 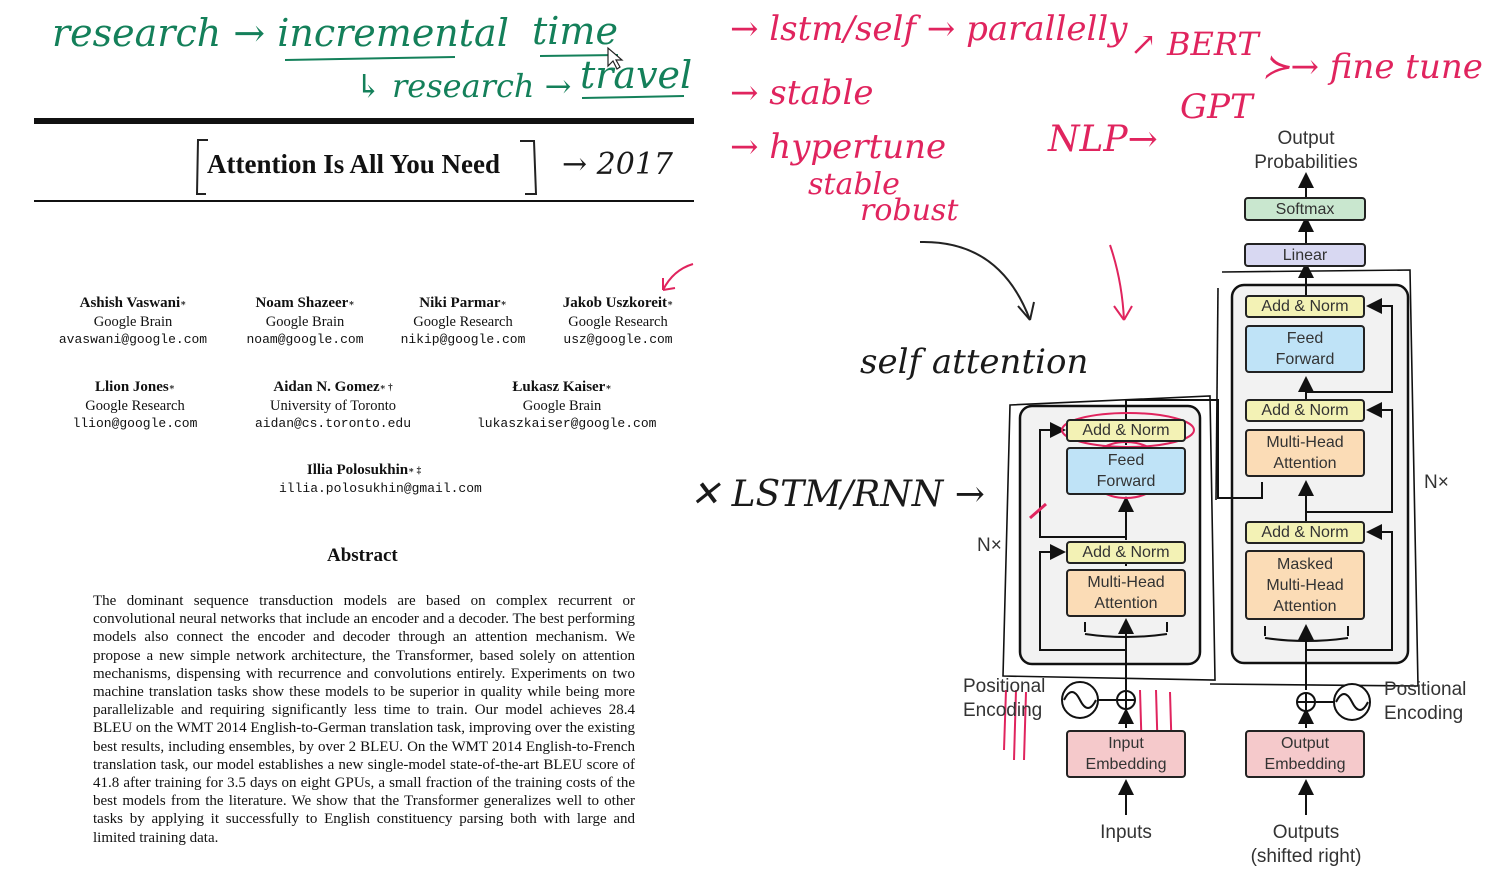 What do you see at coordinates (1126, 471) in the screenshot?
I see `encoder-feed-forward: Feed Forward` at bounding box center [1126, 471].